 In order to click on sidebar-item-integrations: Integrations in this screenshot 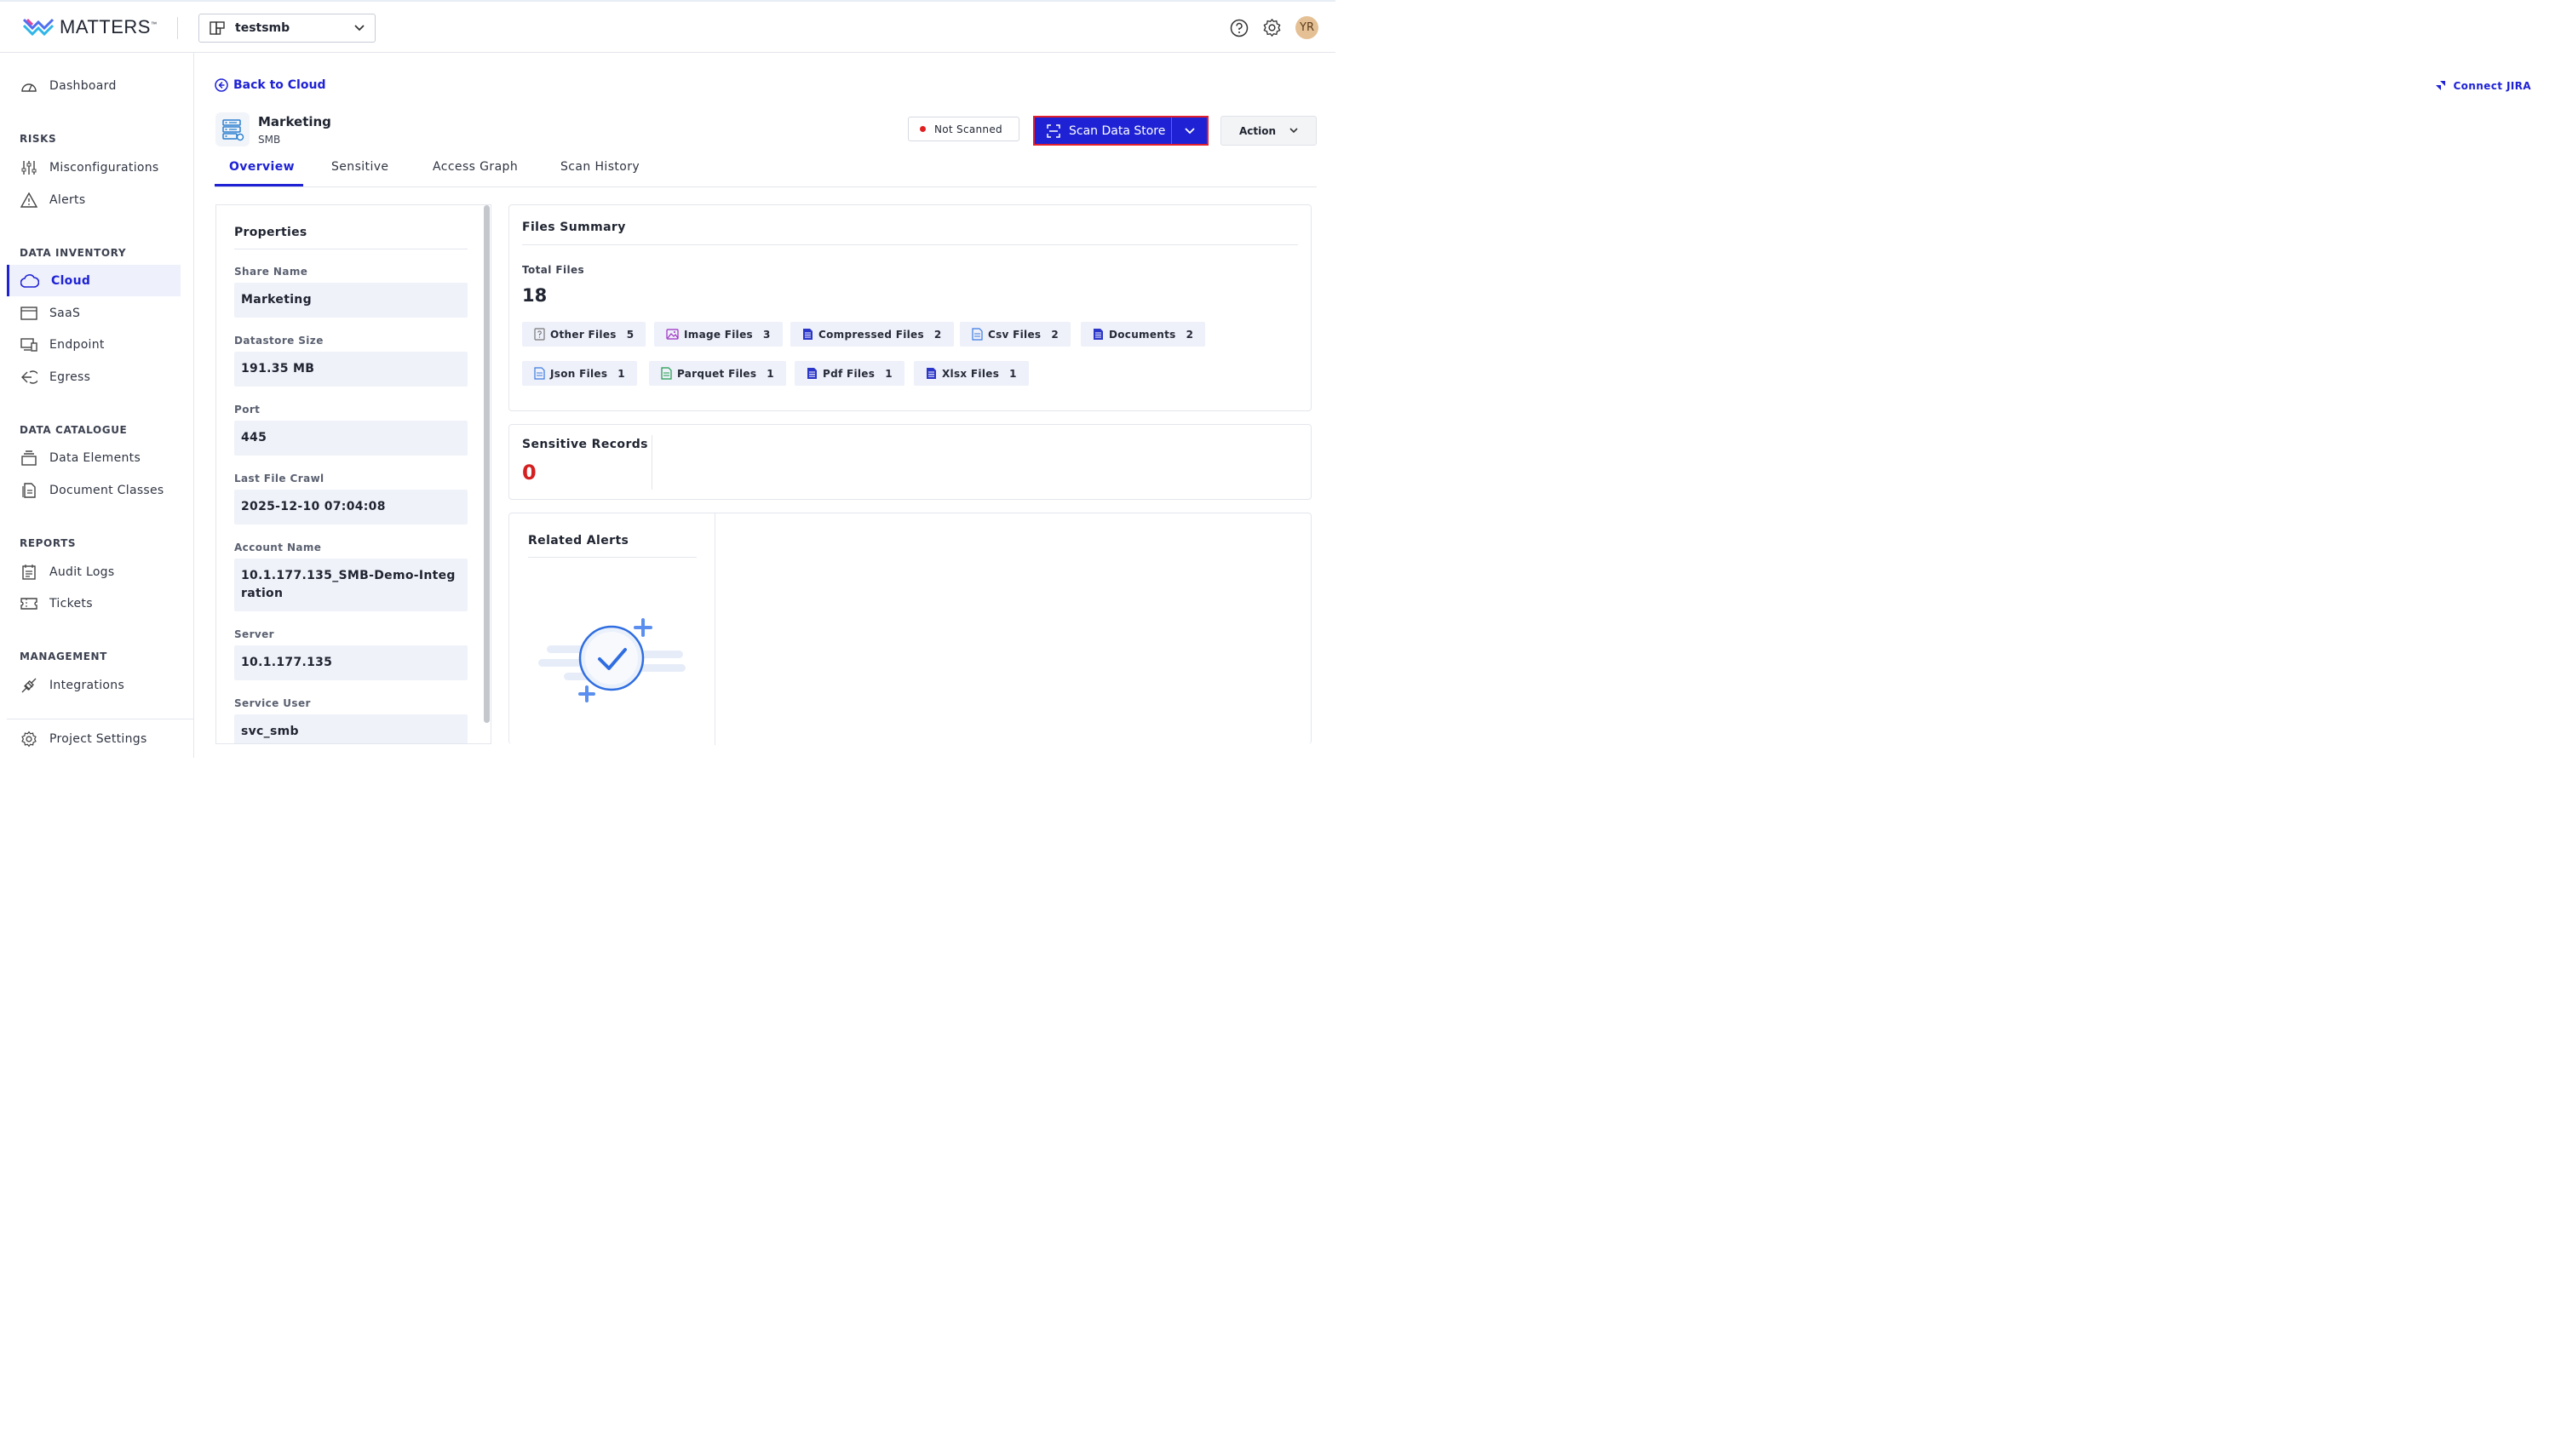, I will do `click(94, 685)`.